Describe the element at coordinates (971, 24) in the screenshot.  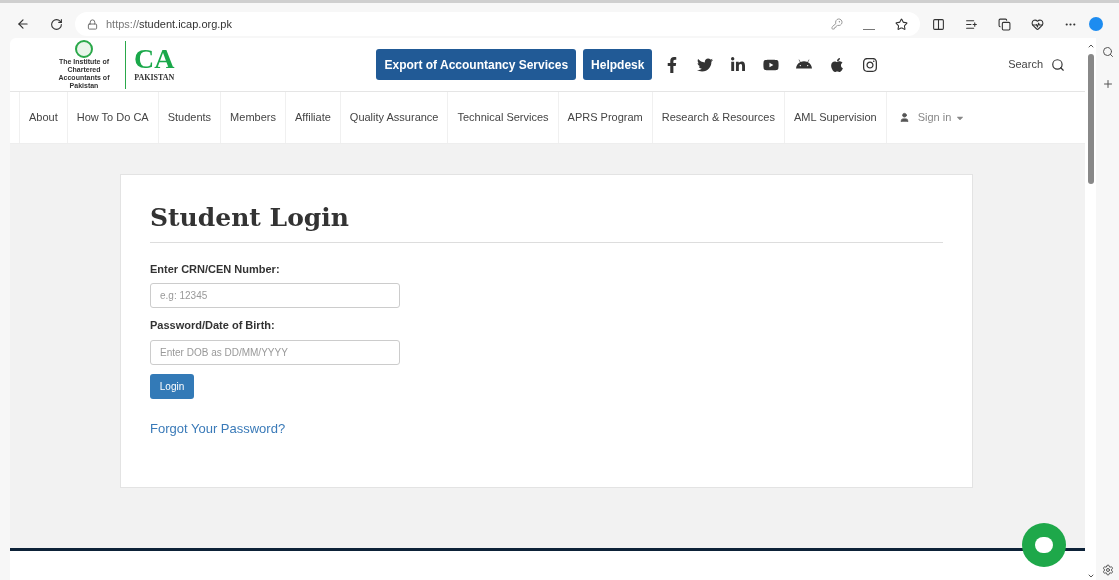
I see `favorites-icon` at that location.